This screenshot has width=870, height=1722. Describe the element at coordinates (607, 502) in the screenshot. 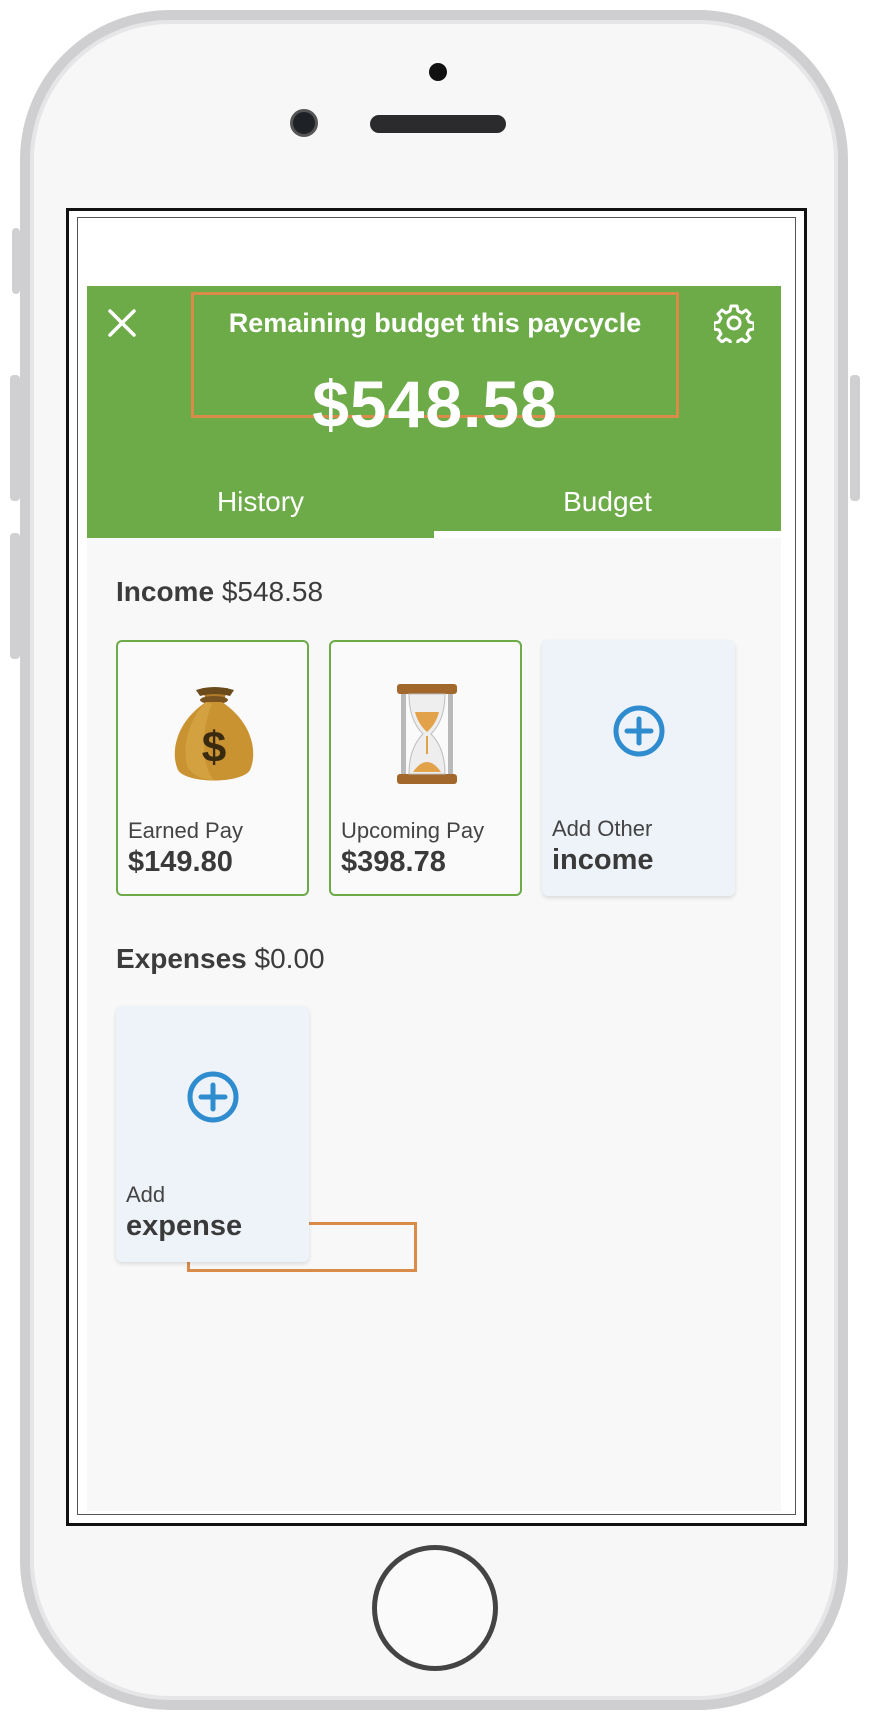

I see `tab-budget: Budget` at that location.